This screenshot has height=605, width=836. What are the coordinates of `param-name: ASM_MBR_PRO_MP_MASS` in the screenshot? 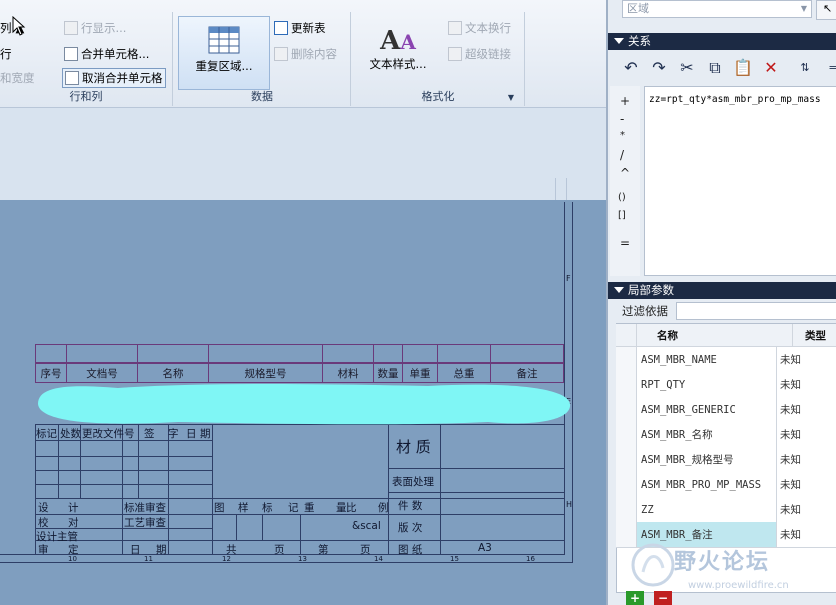 It's located at (707, 484).